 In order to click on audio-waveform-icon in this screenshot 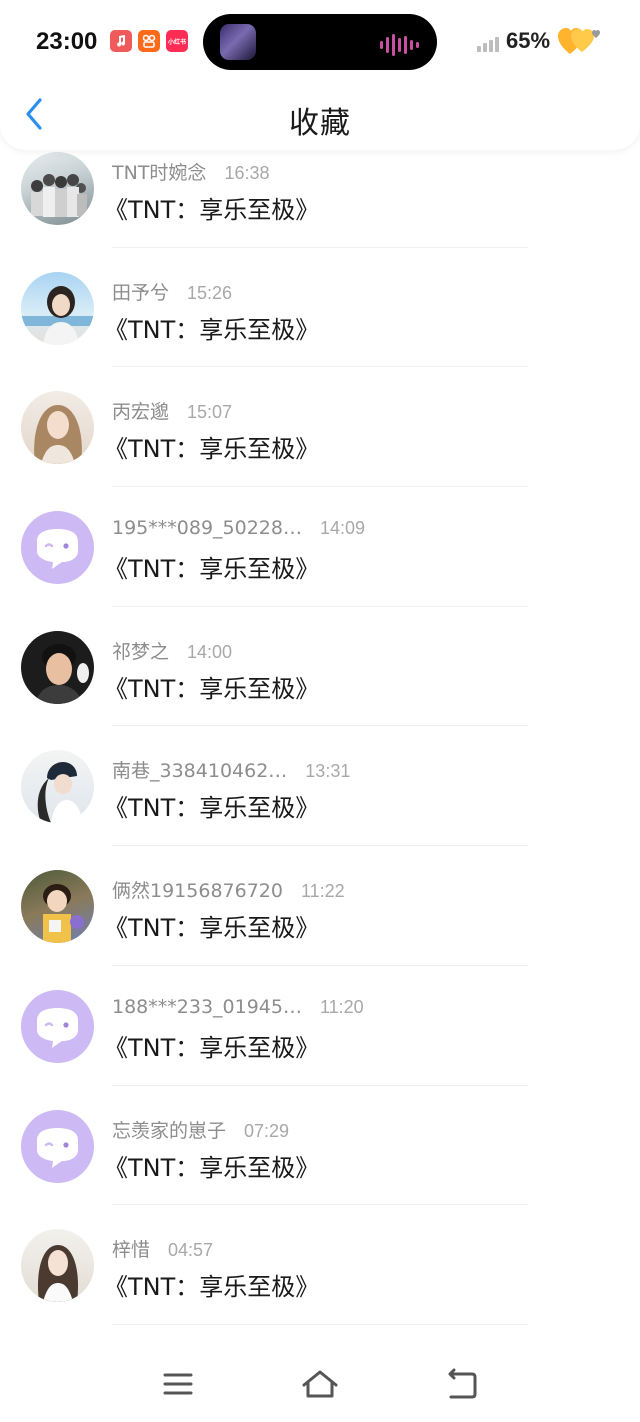, I will do `click(399, 45)`.